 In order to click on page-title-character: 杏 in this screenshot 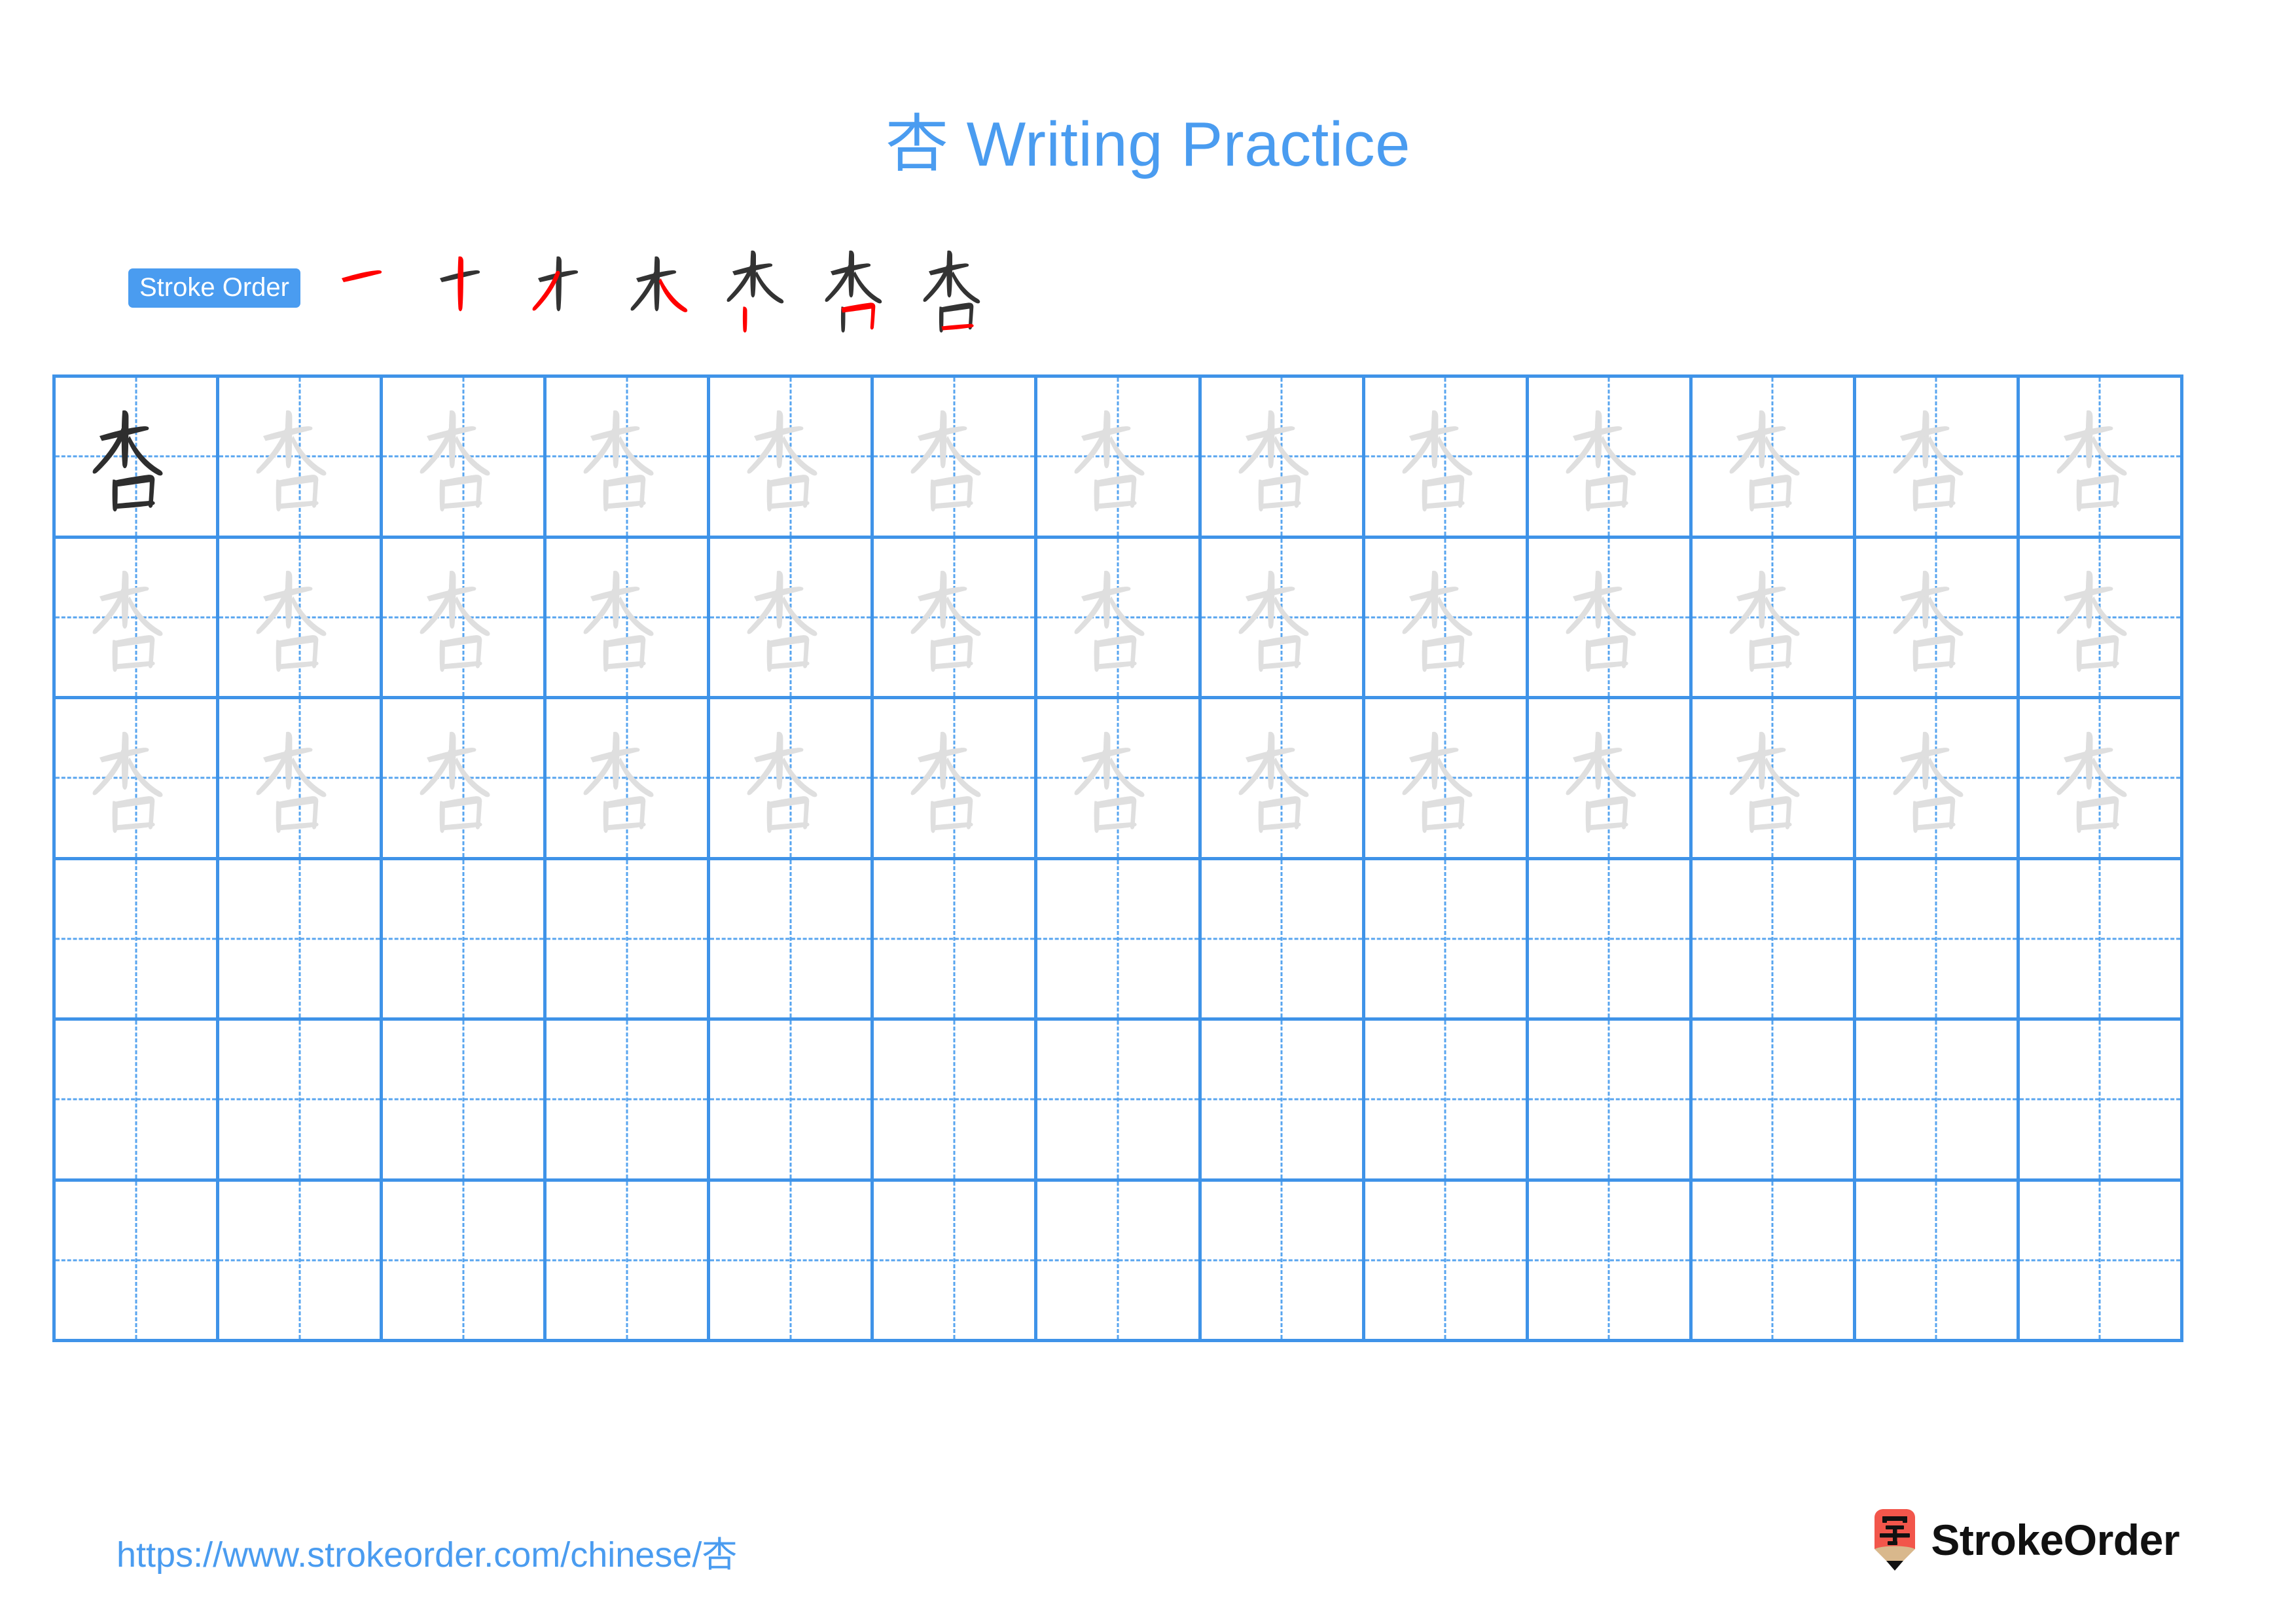, I will do `click(917, 144)`.